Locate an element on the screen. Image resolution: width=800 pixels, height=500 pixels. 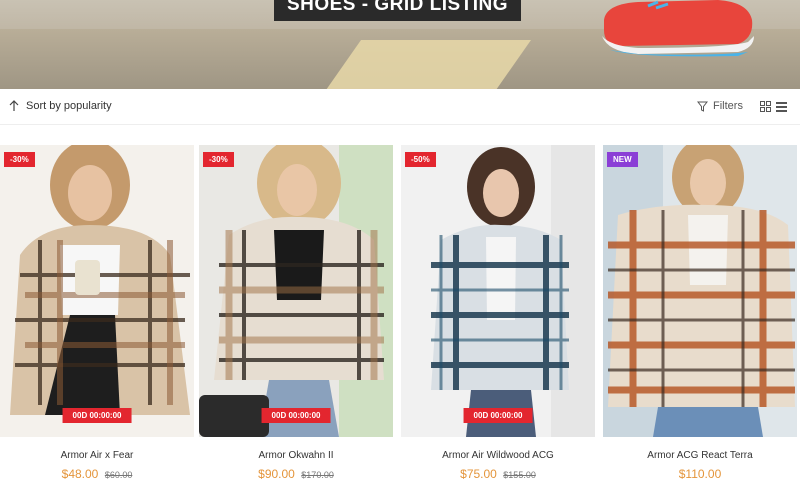
product-price: $110.00 is located at coordinates (700, 474).